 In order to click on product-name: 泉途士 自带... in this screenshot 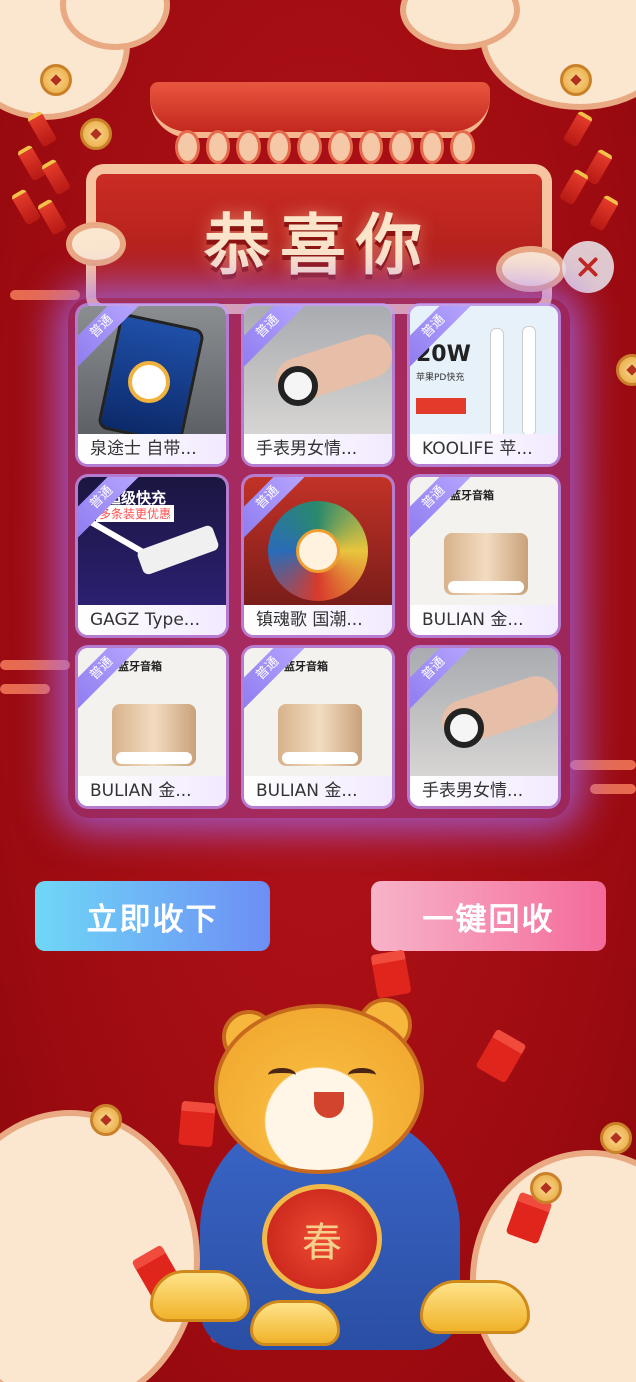, I will do `click(152, 449)`.